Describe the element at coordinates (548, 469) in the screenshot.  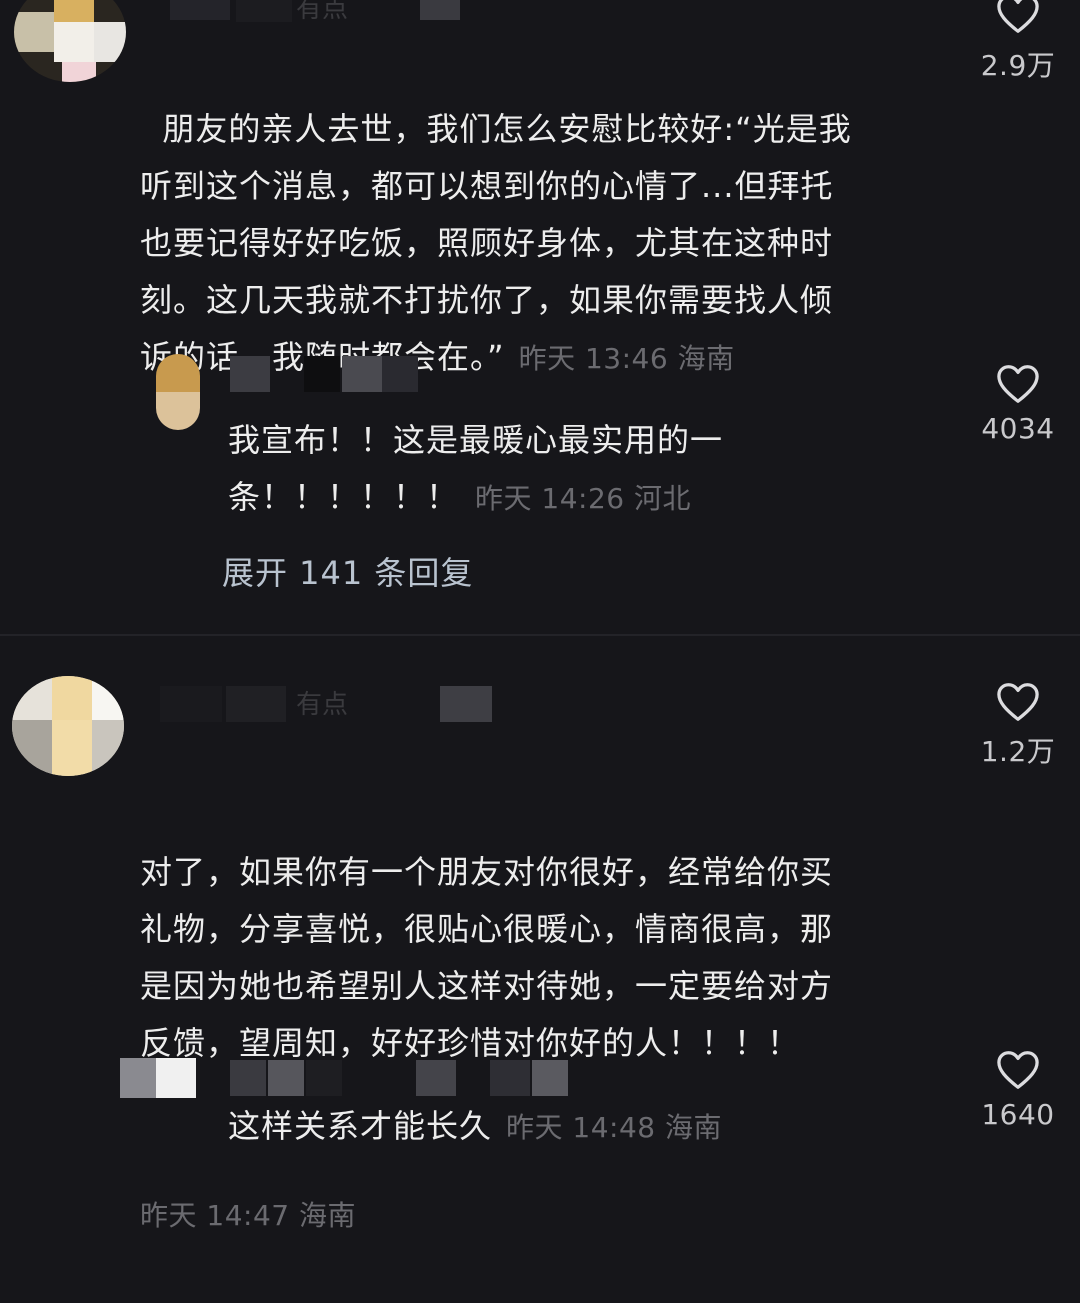
I see `reply-text: 我宣布！！这是最暖心最实用的一 条！！！！！！ 昨天 14:26 河北` at that location.